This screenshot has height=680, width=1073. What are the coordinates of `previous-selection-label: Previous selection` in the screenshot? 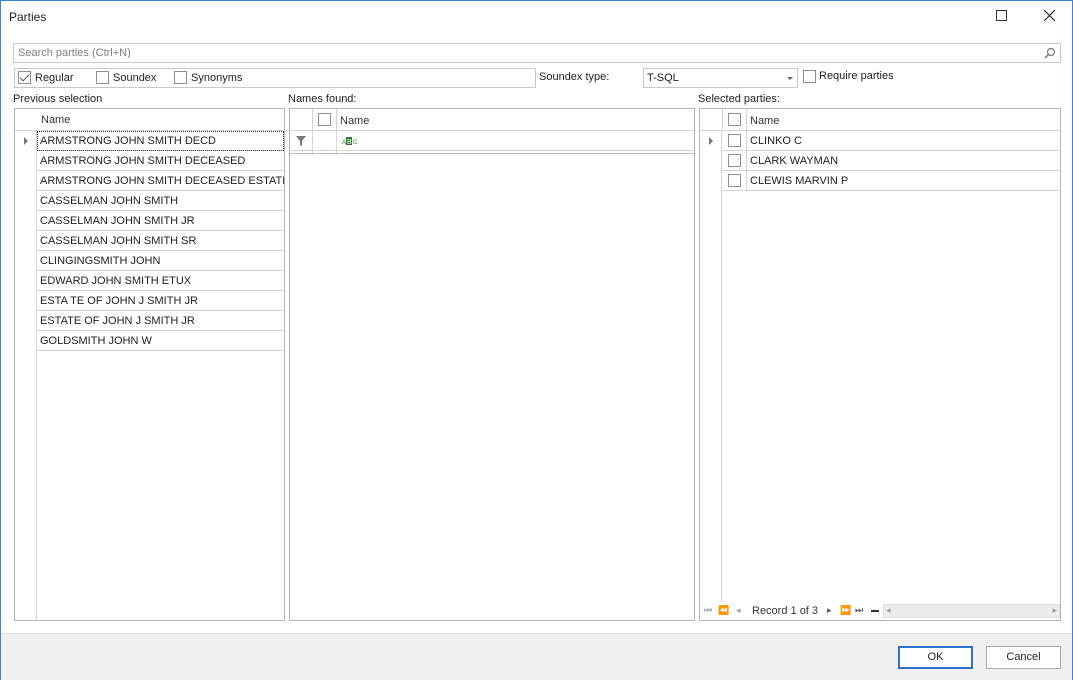 It's located at (58, 99).